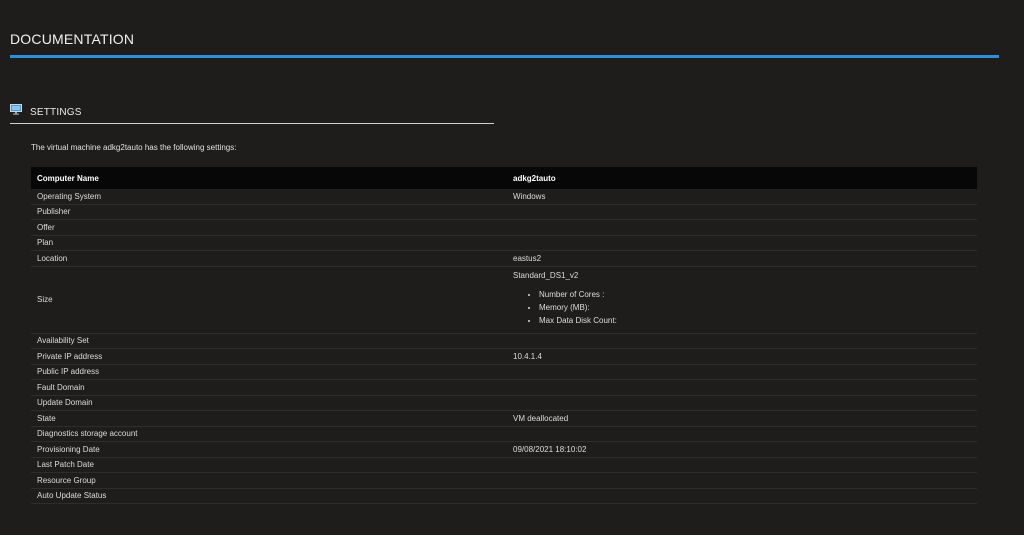 This screenshot has height=535, width=1024. I want to click on title-underline, so click(504, 56).